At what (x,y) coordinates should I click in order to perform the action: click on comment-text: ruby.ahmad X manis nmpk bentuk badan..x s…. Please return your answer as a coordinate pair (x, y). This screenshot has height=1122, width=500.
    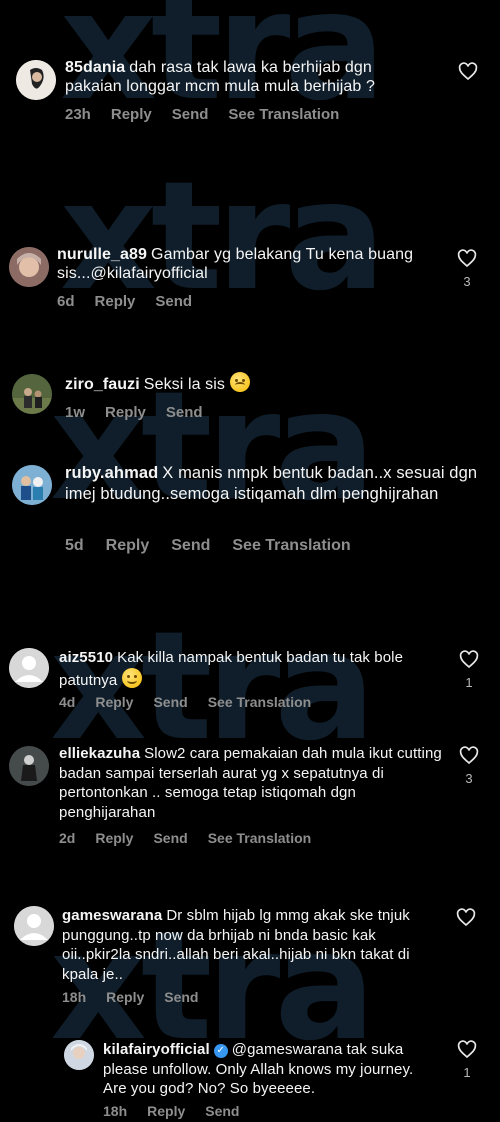
    Looking at the image, I should click on (277, 484).